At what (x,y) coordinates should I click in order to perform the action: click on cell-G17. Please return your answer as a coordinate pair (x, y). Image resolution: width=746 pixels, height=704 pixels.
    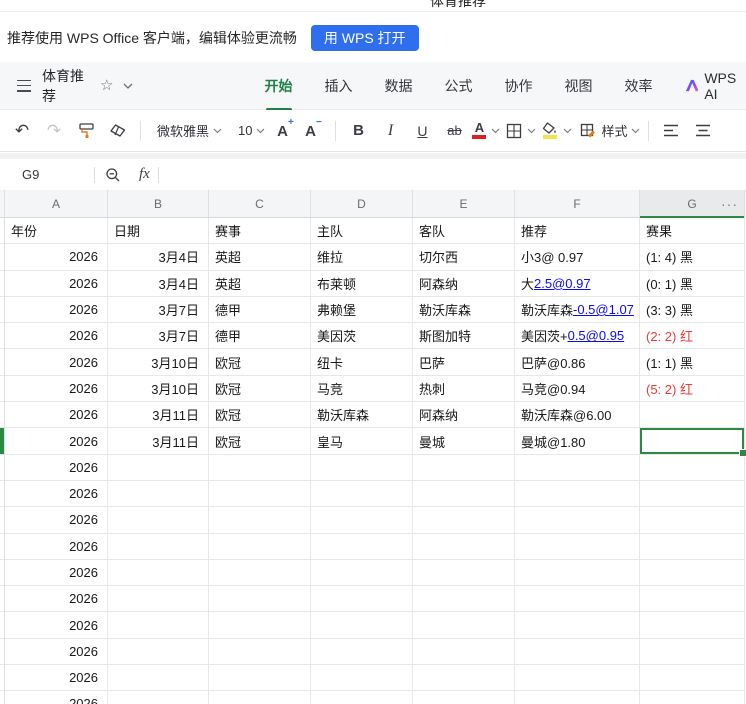
    Looking at the image, I should click on (692, 652).